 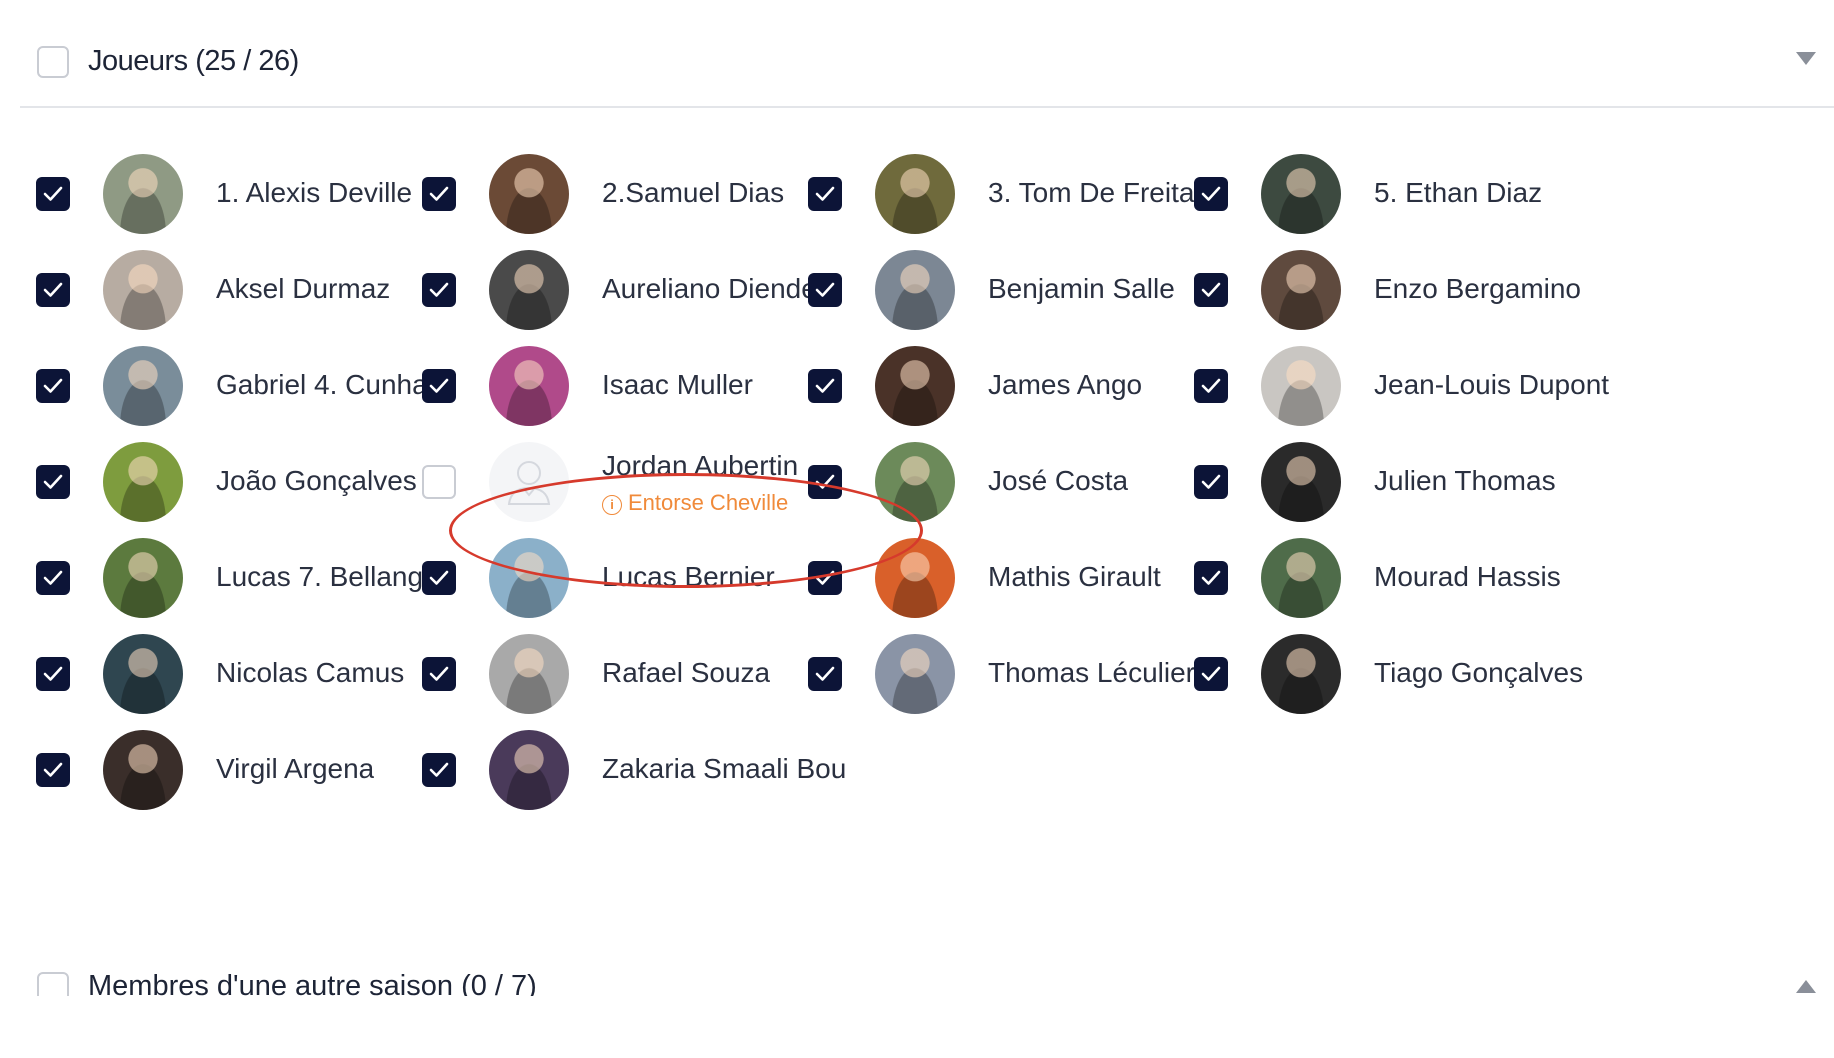 What do you see at coordinates (645, 774) in the screenshot?
I see `player-item: Zakaria Smaali Bou` at bounding box center [645, 774].